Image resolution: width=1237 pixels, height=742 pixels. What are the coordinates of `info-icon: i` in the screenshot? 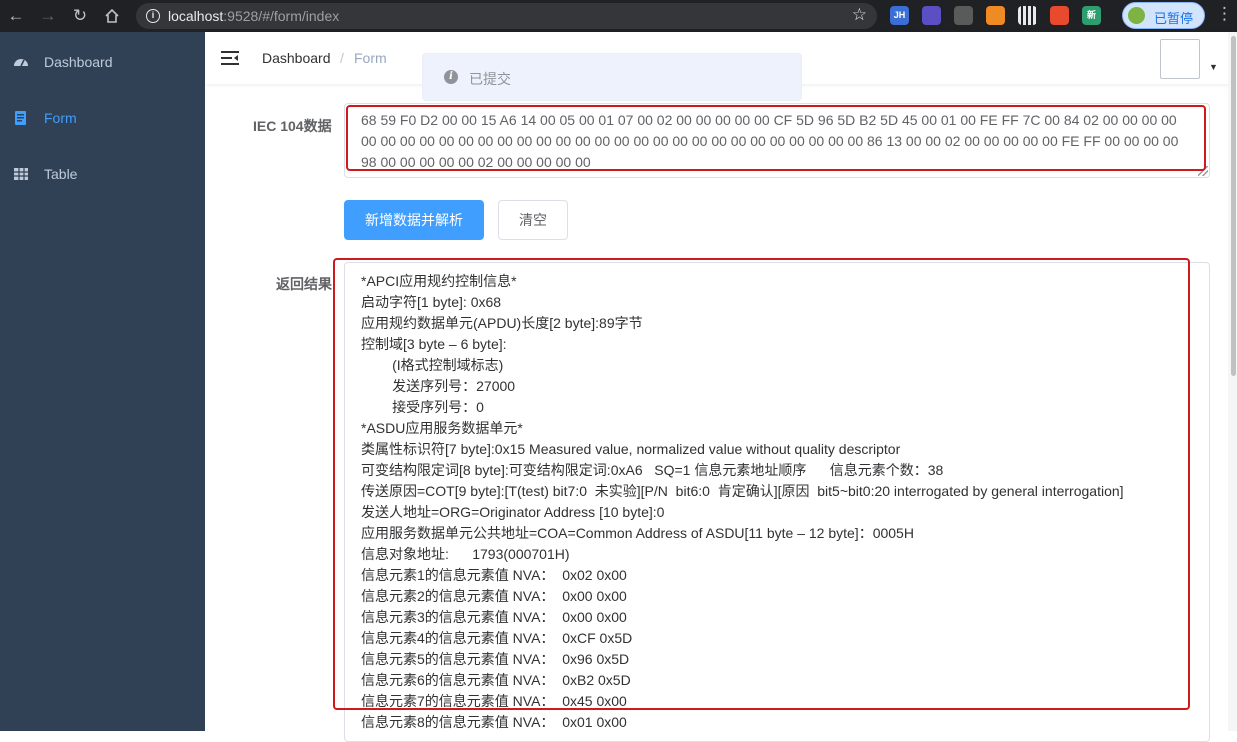 It's located at (451, 77).